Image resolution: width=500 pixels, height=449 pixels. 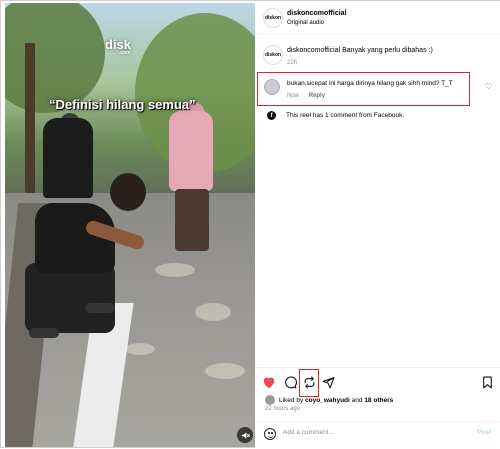 What do you see at coordinates (270, 434) in the screenshot?
I see `emoji-icon` at bounding box center [270, 434].